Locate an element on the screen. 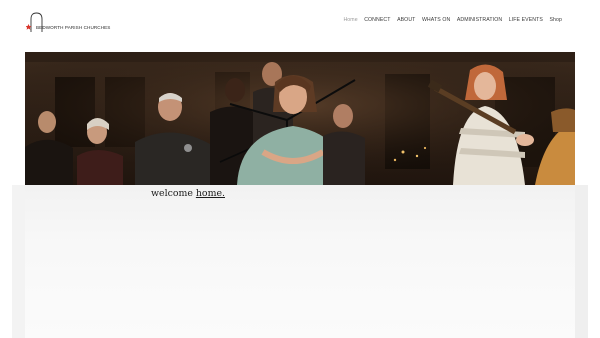 The height and width of the screenshot is (338, 600). welcome-heading: welcome home. is located at coordinates (188, 193).